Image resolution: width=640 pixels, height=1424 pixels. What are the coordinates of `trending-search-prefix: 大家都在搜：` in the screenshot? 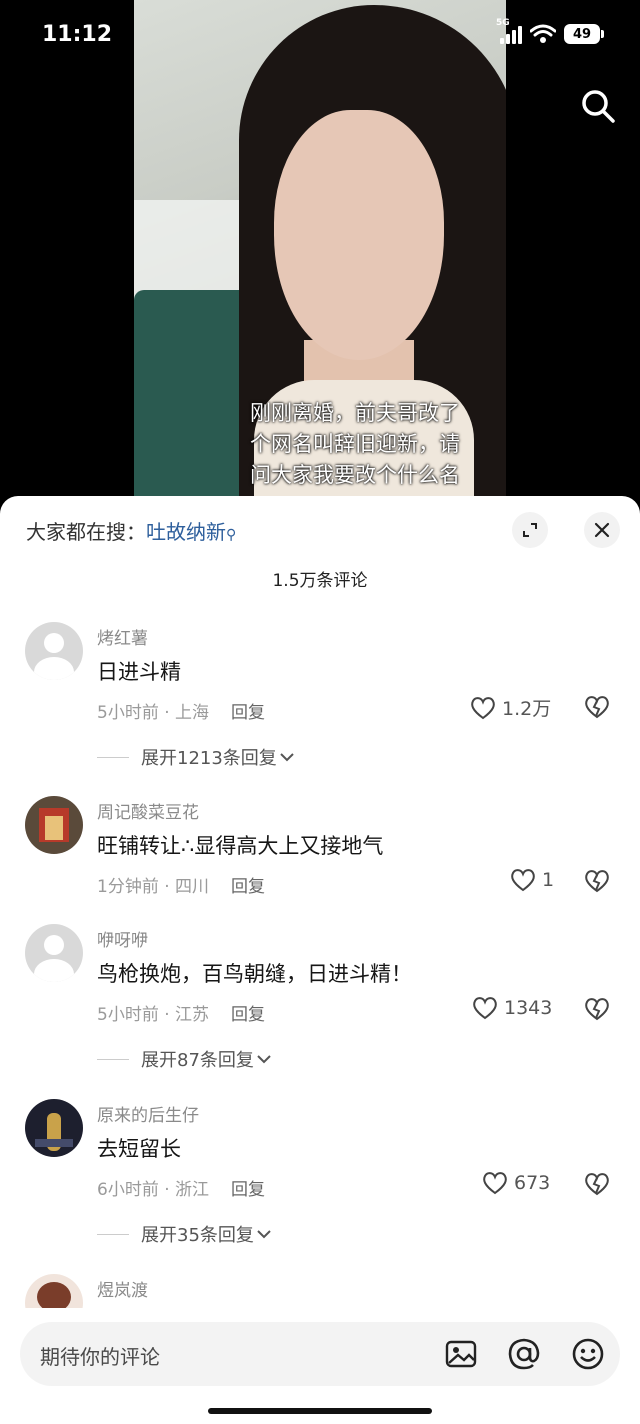 It's located at (86, 532).